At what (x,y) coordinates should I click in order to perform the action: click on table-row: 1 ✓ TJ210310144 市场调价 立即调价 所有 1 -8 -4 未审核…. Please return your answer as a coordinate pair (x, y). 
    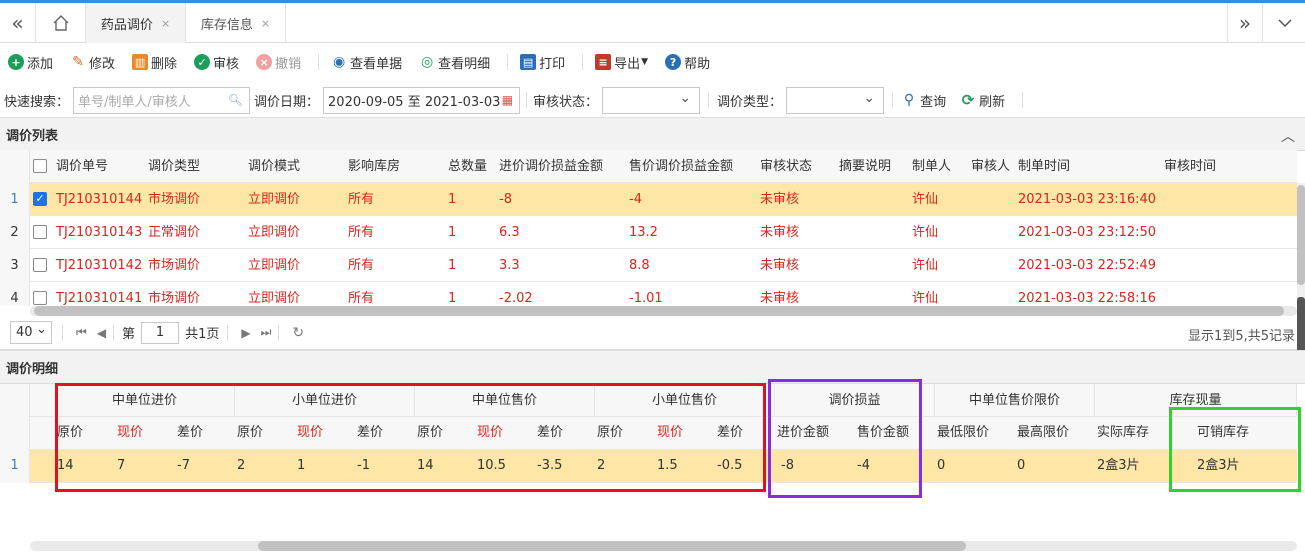
    Looking at the image, I should click on (648, 199).